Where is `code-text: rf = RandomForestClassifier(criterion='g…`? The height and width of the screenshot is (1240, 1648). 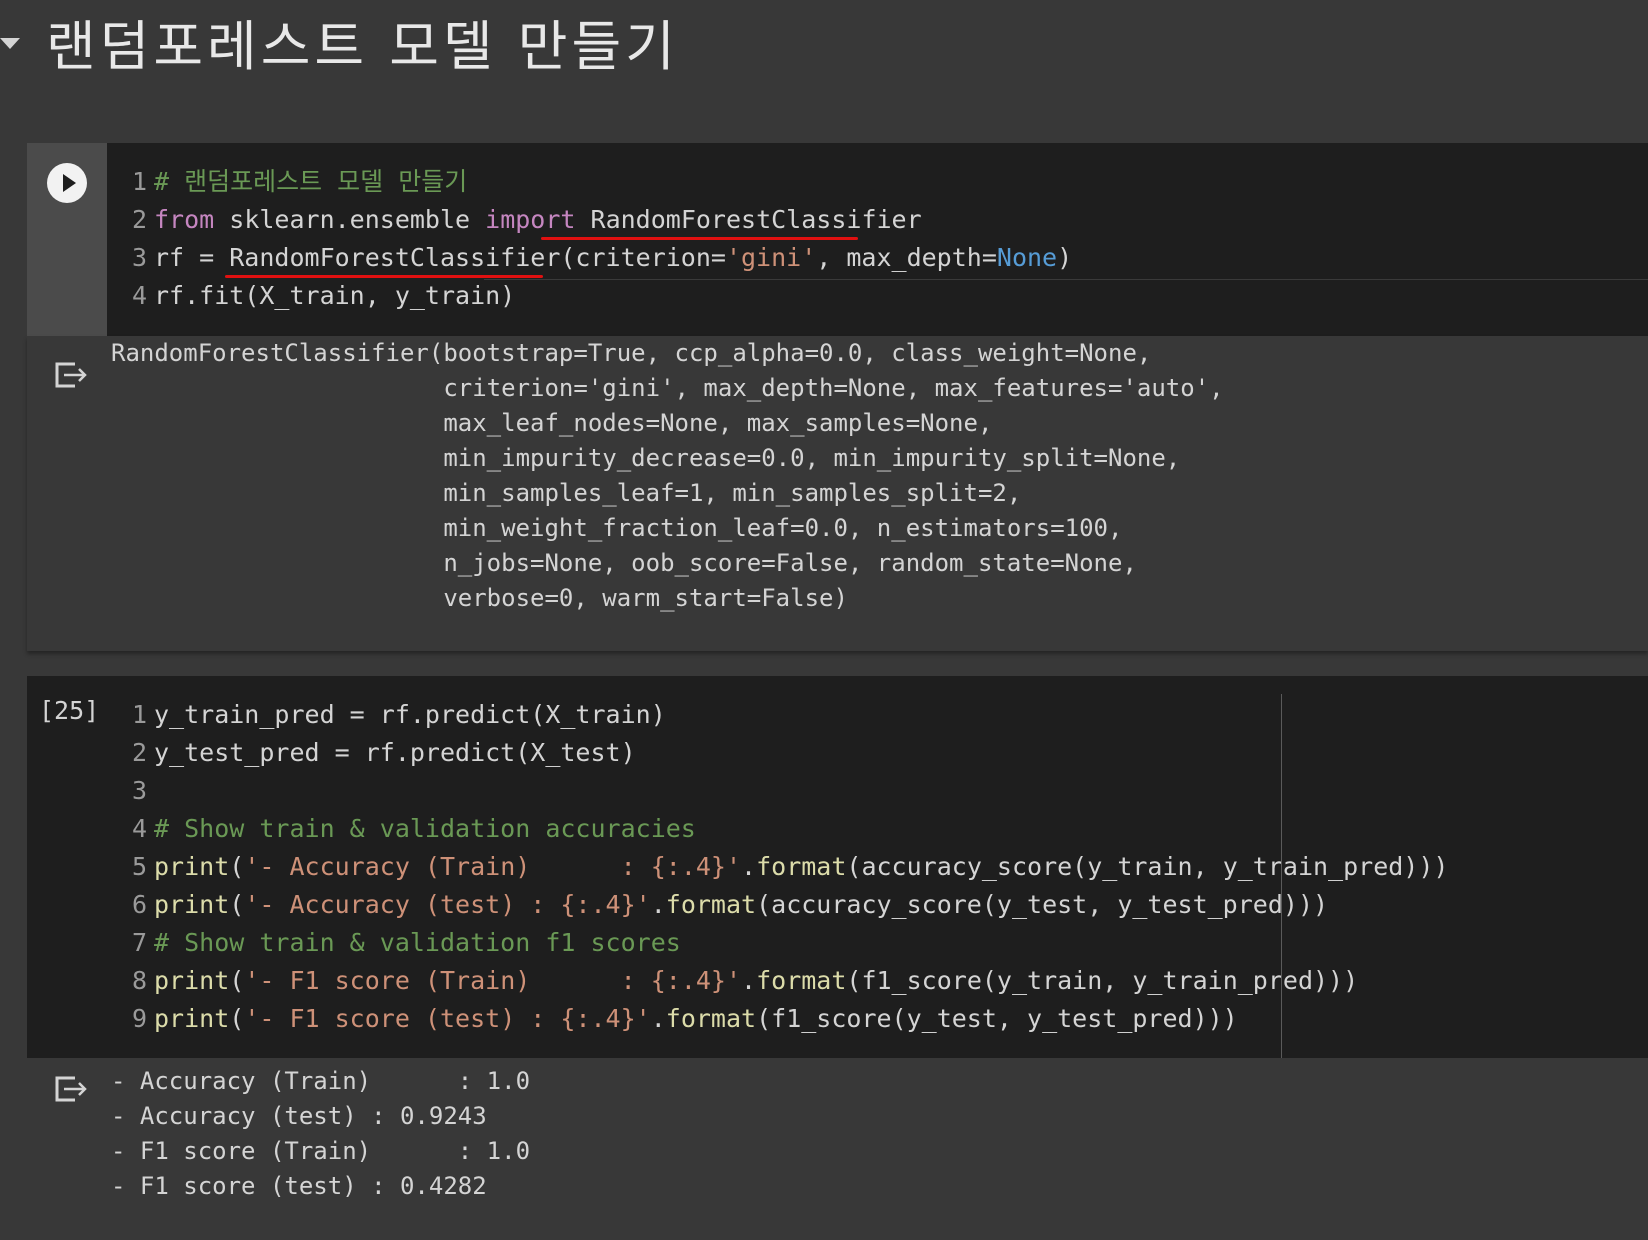
code-text: rf = RandomForestClassifier(criterion='g… is located at coordinates (613, 257).